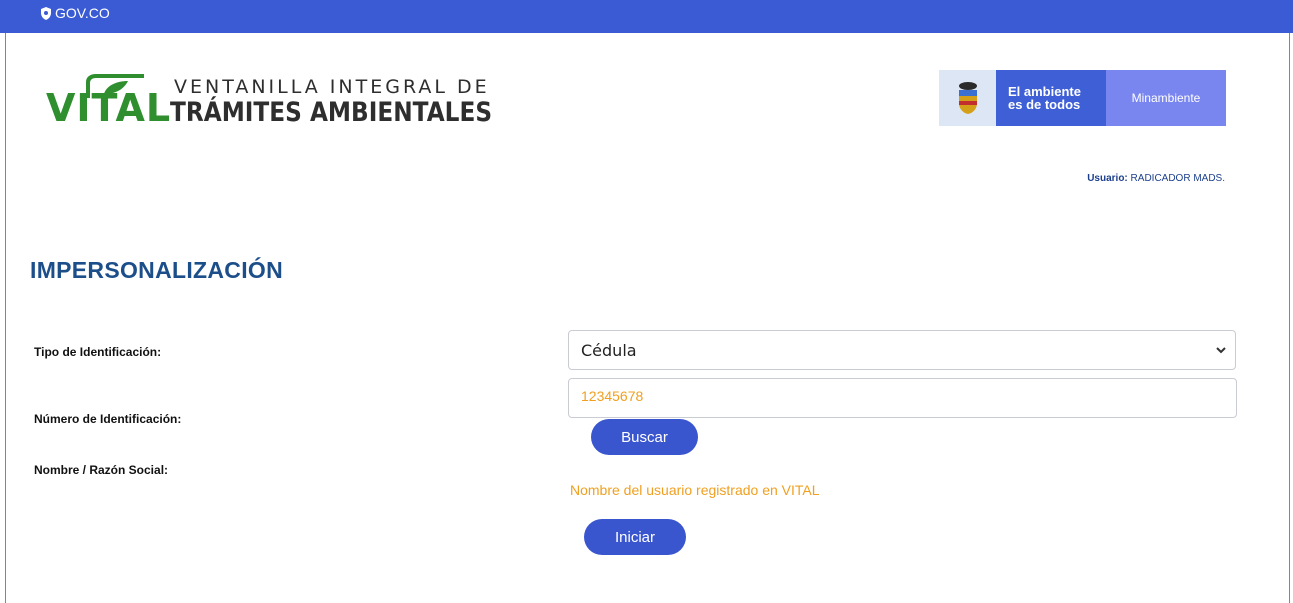 The image size is (1293, 603). I want to click on buscar-button: Buscar, so click(644, 437).